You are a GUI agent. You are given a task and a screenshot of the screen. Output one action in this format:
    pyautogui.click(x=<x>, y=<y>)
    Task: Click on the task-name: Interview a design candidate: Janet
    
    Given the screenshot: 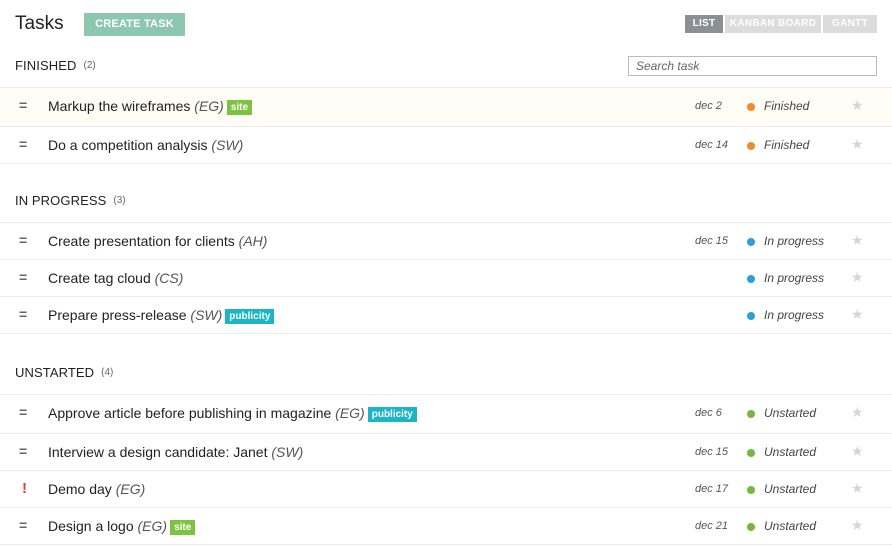 What is the action you would take?
    pyautogui.click(x=158, y=452)
    